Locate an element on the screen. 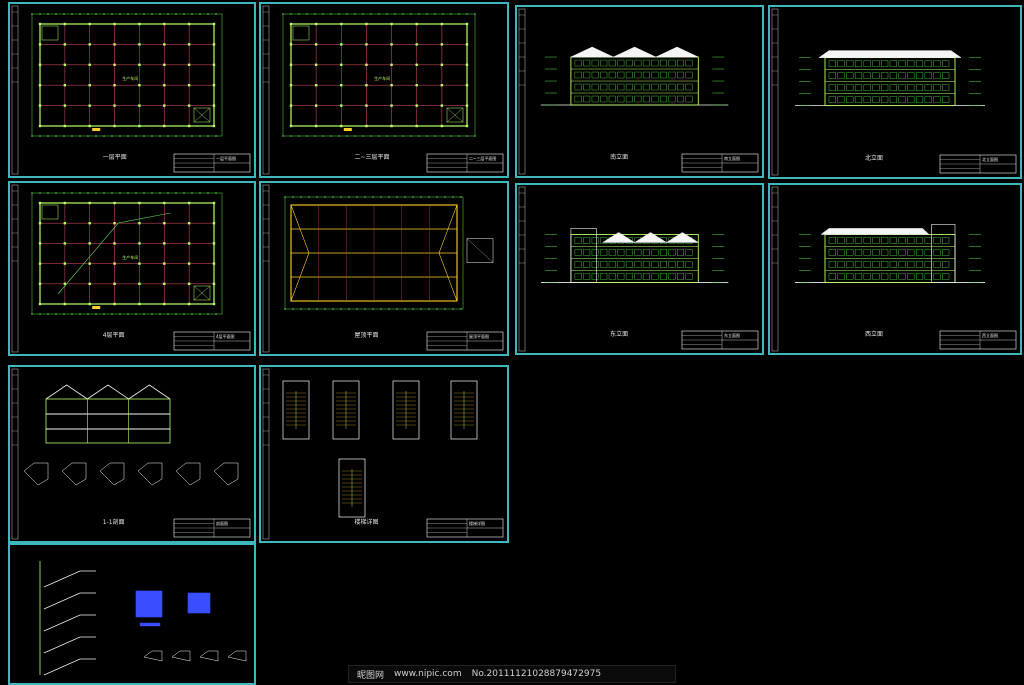 The width and height of the screenshot is (1024, 685). drawing-sheet-s4: 北立面 北立面图 is located at coordinates (895, 92).